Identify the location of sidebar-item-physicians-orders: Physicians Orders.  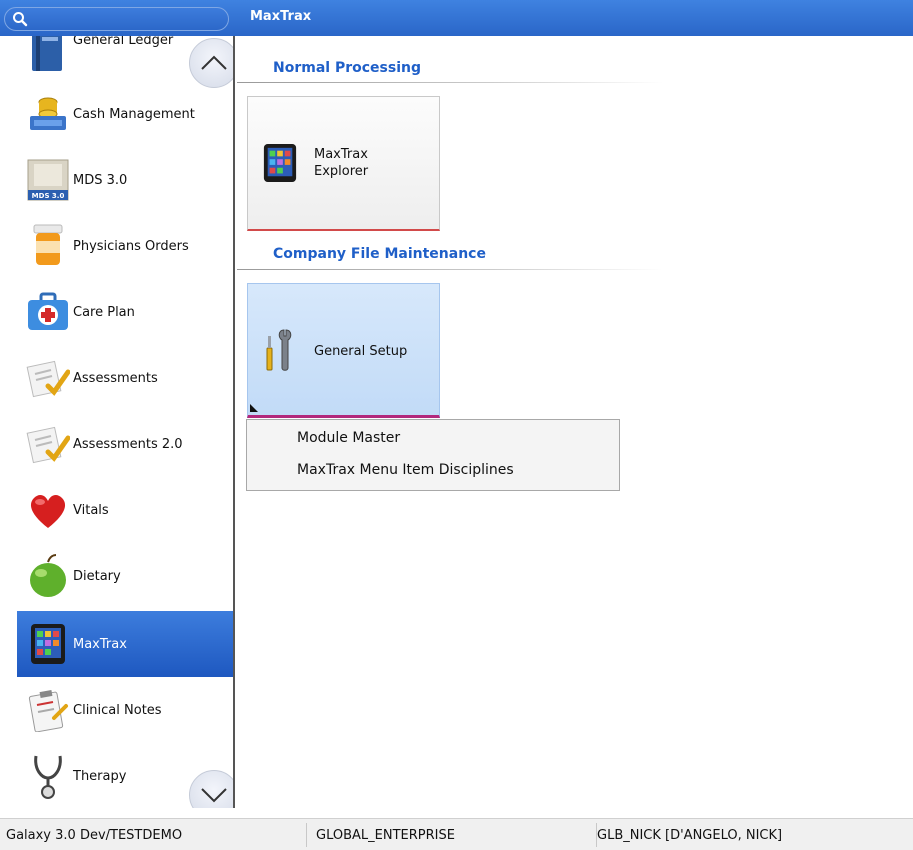
(125, 246).